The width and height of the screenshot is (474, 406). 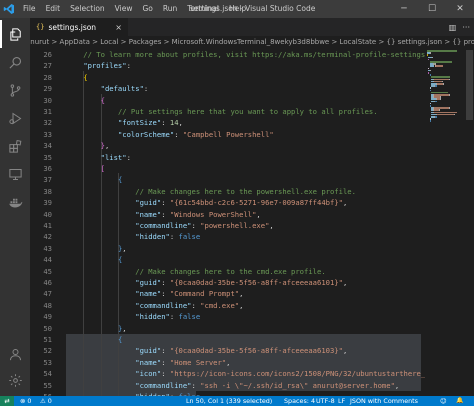 I want to click on line-number: 55, so click(x=47, y=385).